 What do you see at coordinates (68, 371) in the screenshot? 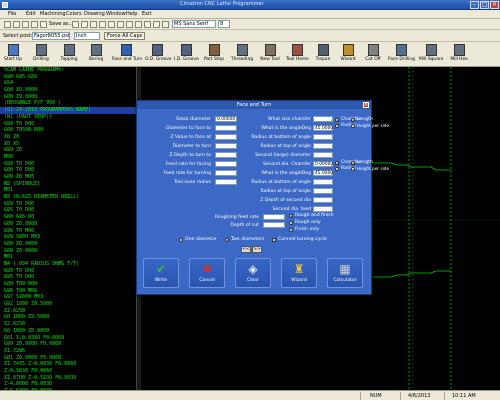
I see `code-line: Z-0.9830 F0.0060` at bounding box center [68, 371].